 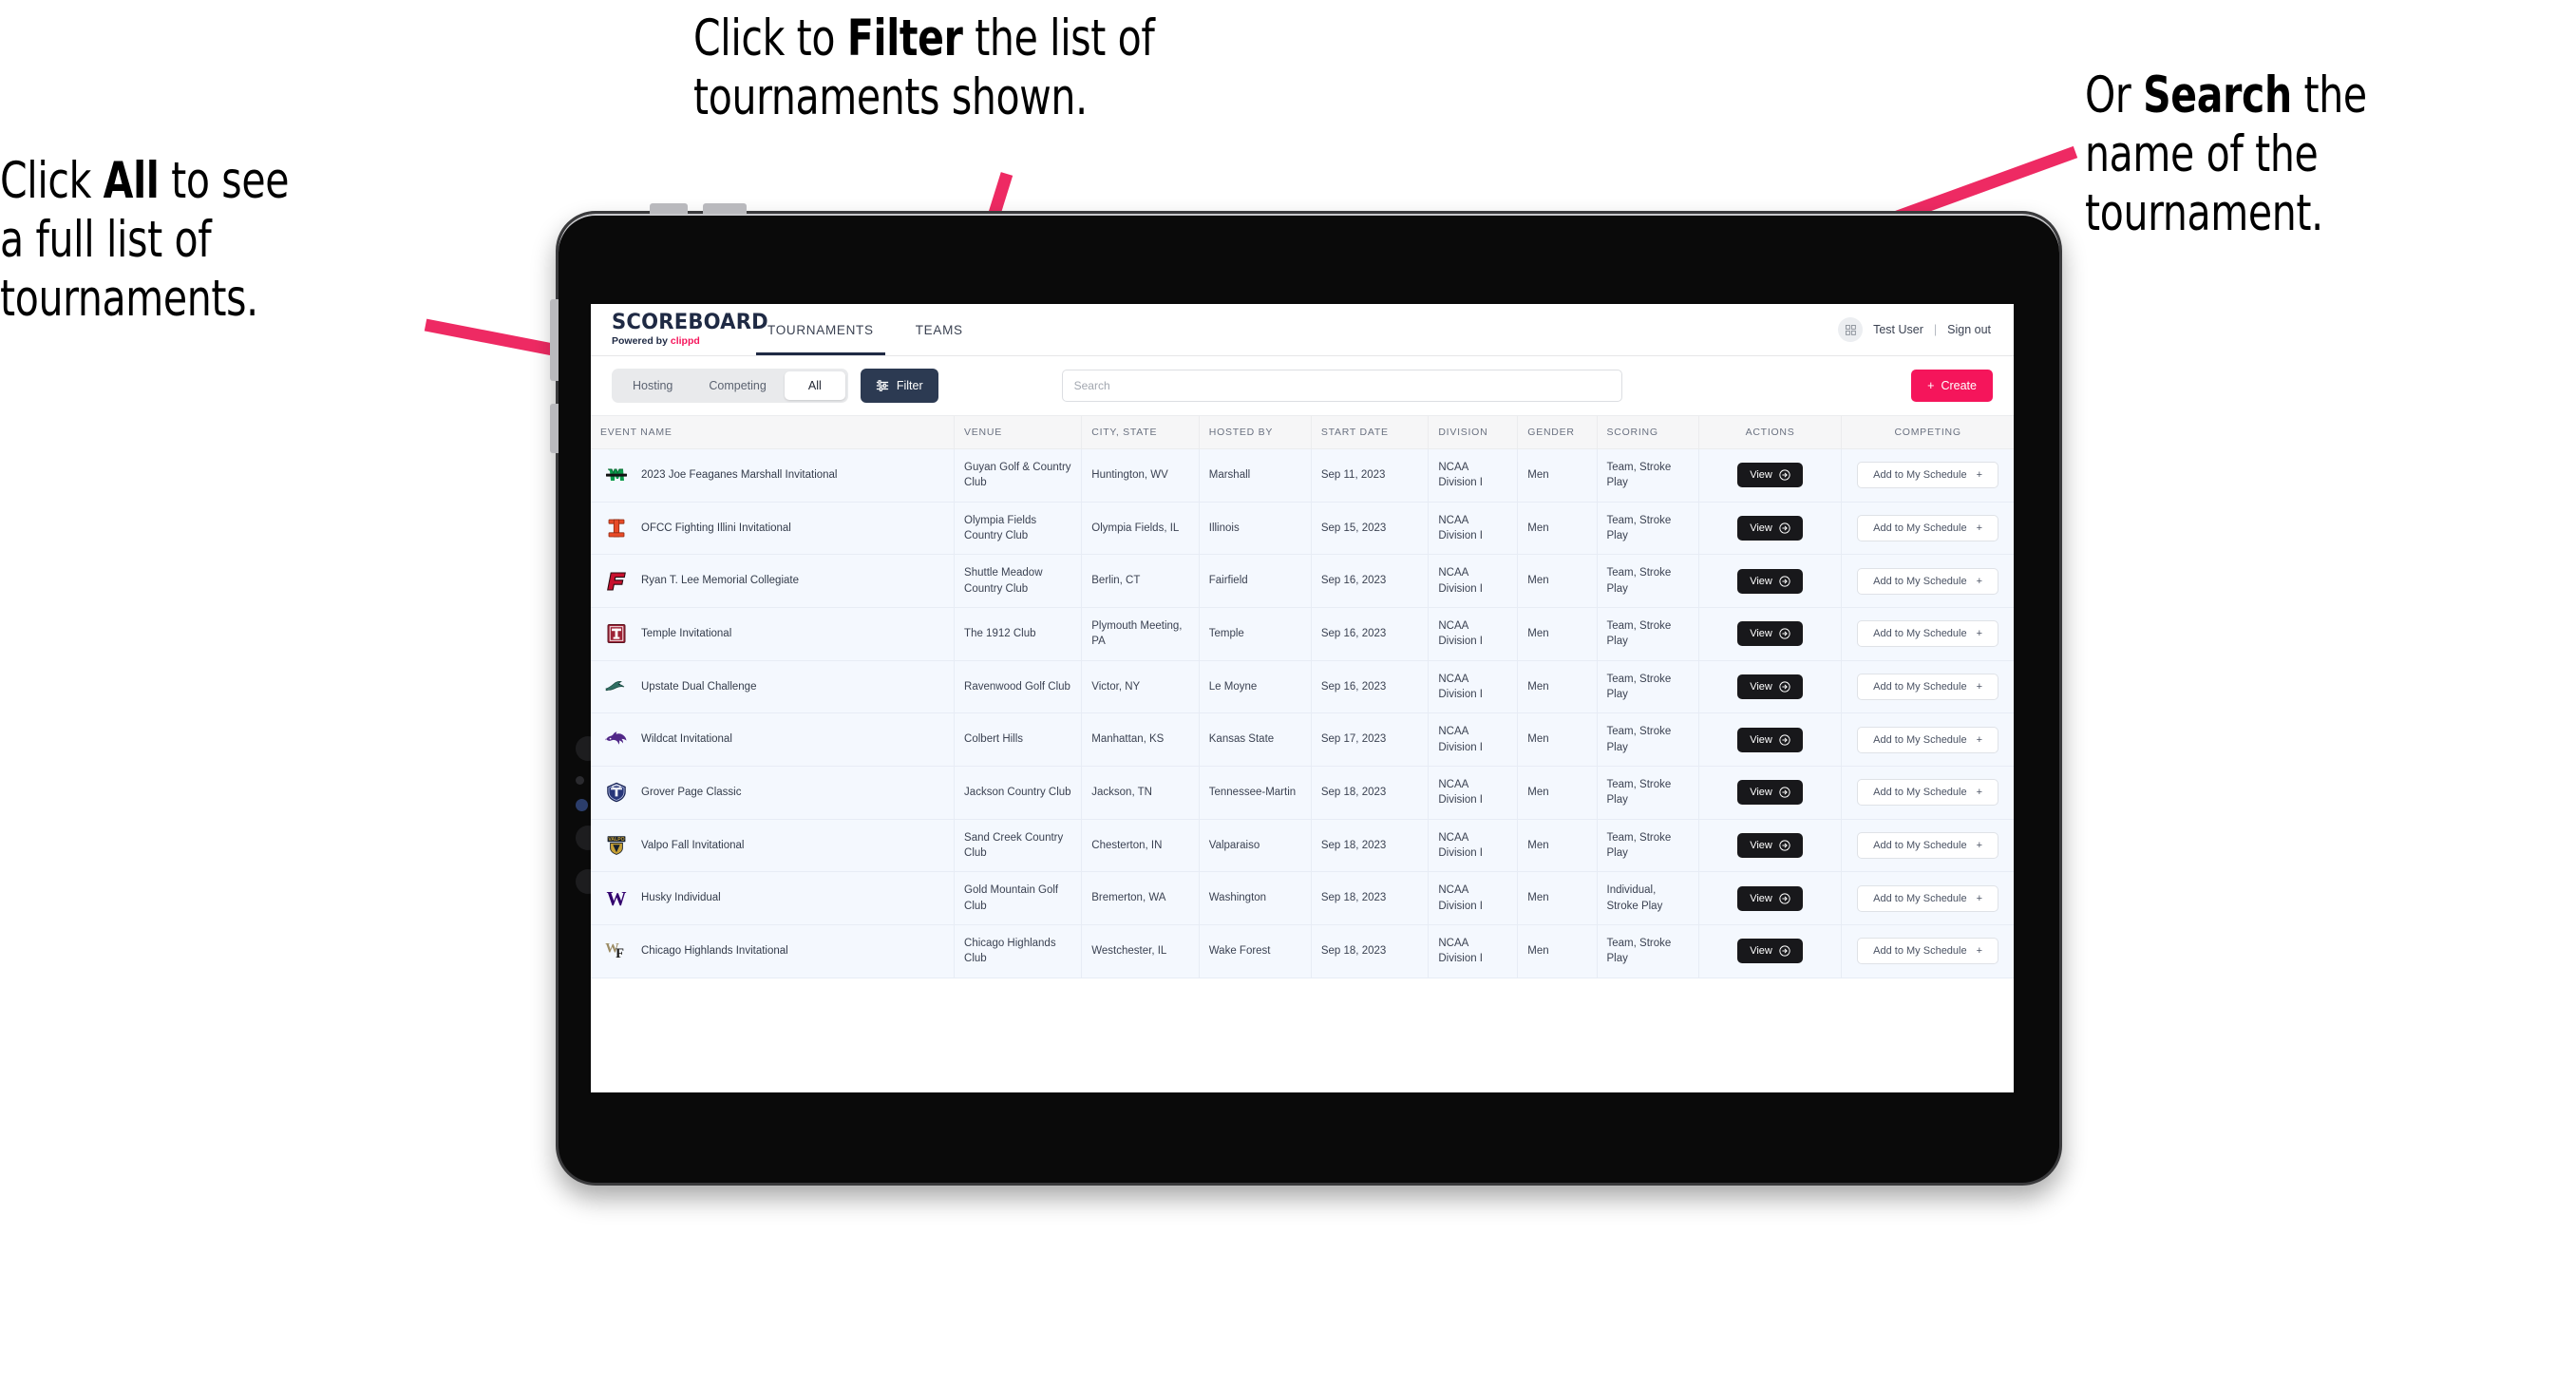 I want to click on search-box, so click(x=1341, y=386).